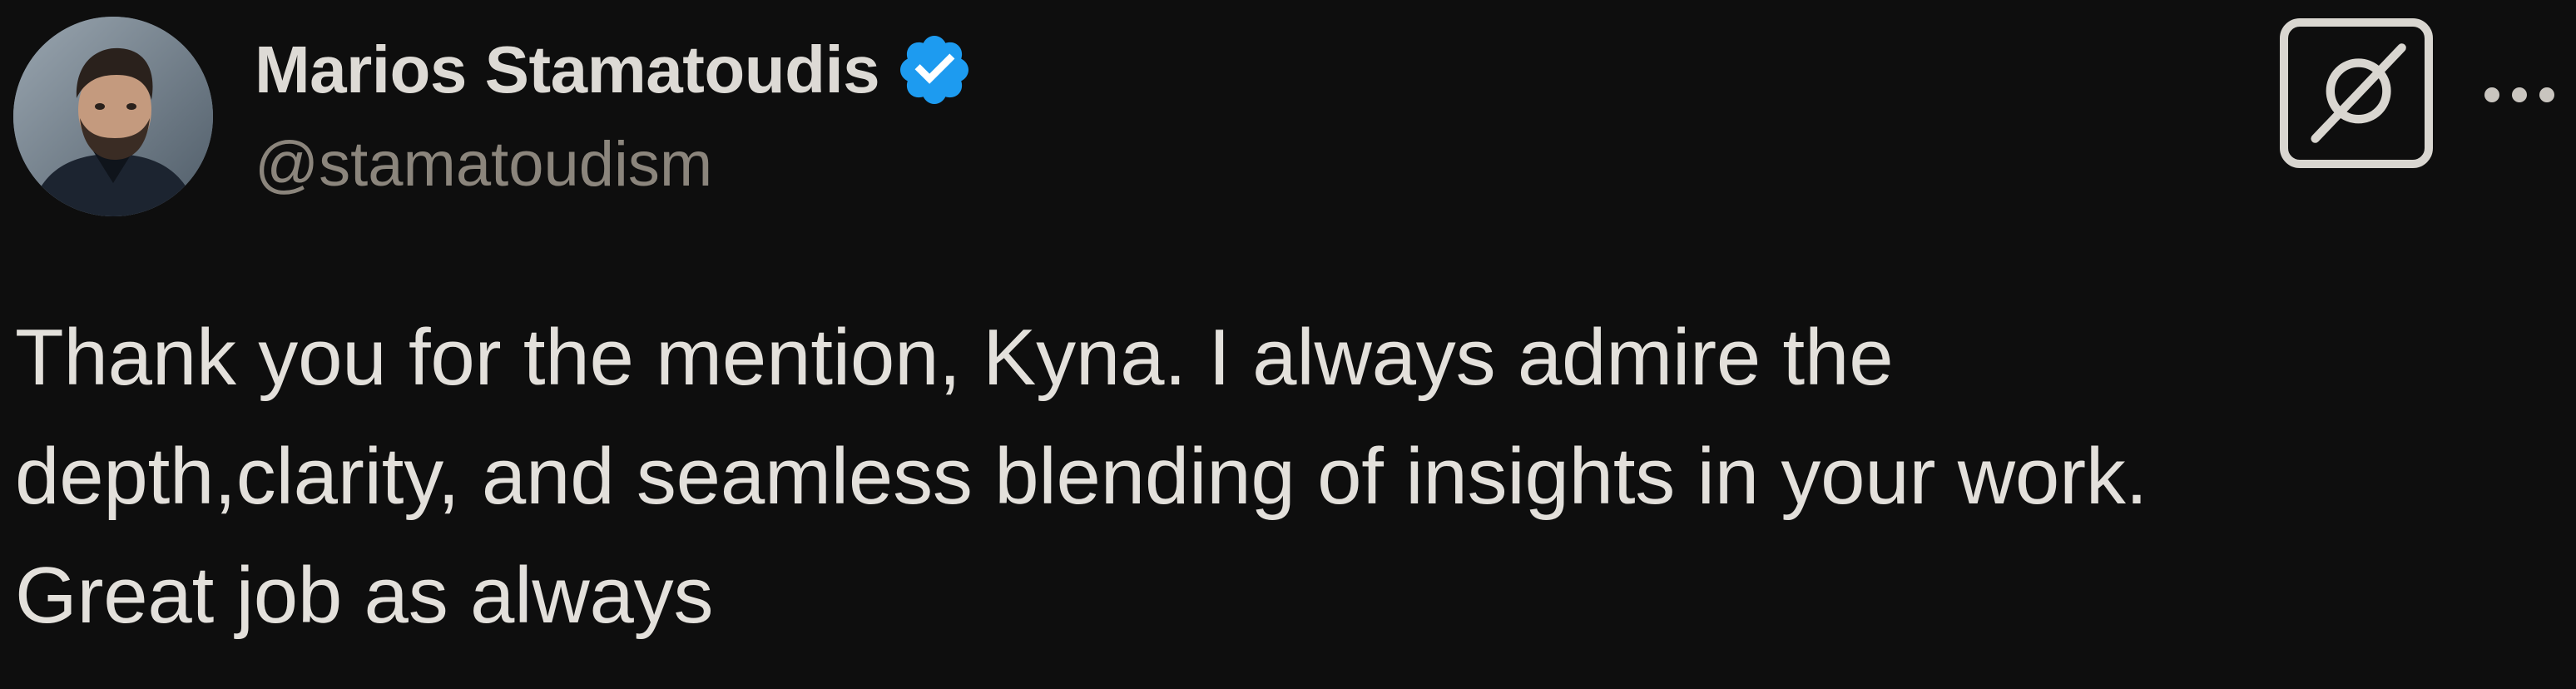 This screenshot has height=689, width=2576. I want to click on avatar-photo, so click(113, 117).